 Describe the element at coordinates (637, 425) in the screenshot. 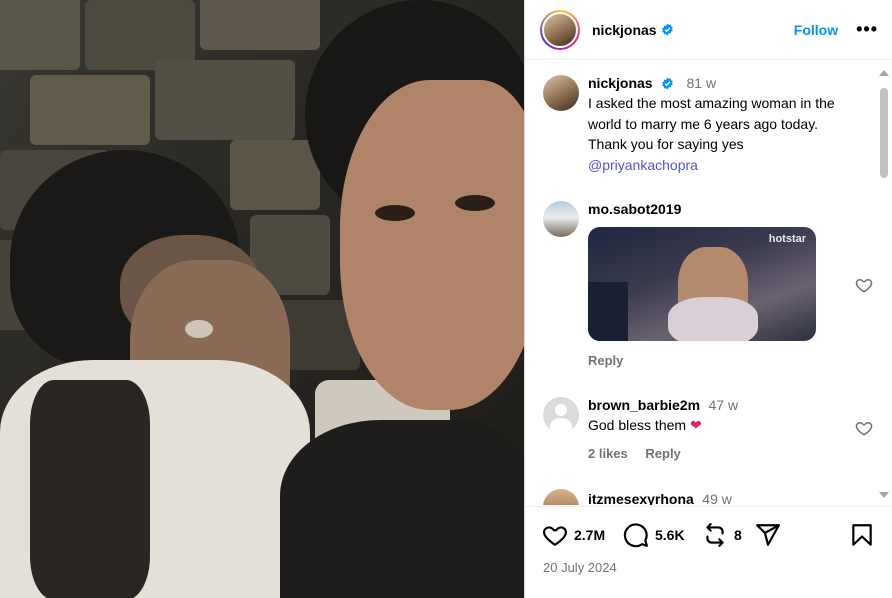

I see `comment-body: God bless them` at that location.